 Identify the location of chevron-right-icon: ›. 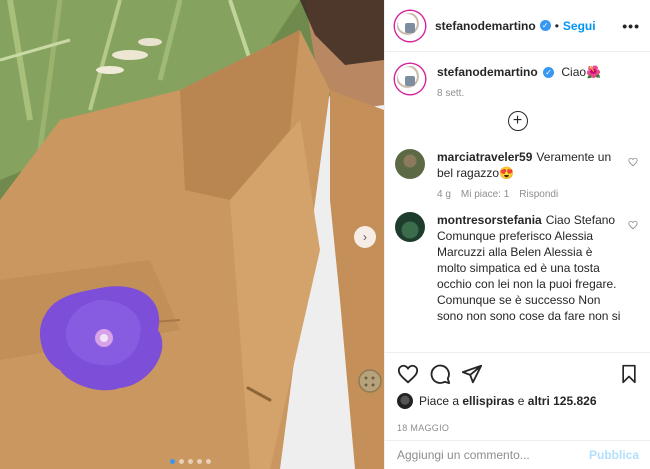
(365, 237).